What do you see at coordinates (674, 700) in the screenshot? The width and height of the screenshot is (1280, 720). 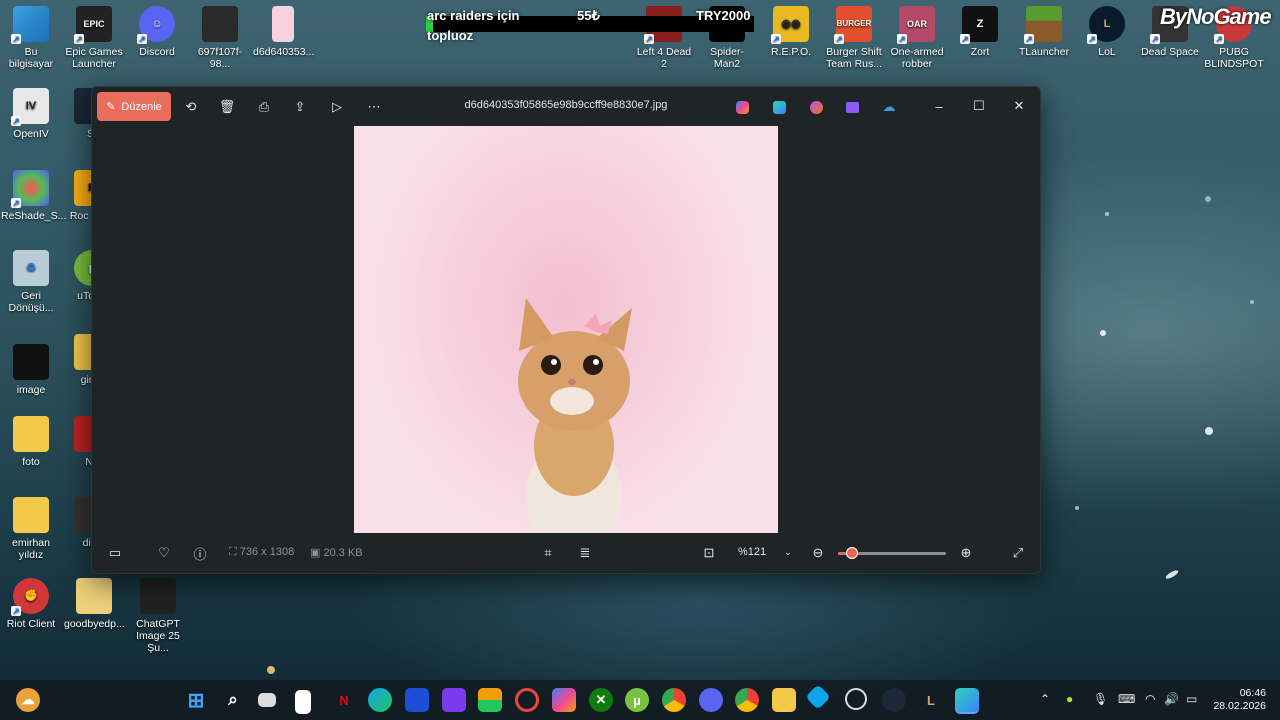 I see `chrome-icon` at bounding box center [674, 700].